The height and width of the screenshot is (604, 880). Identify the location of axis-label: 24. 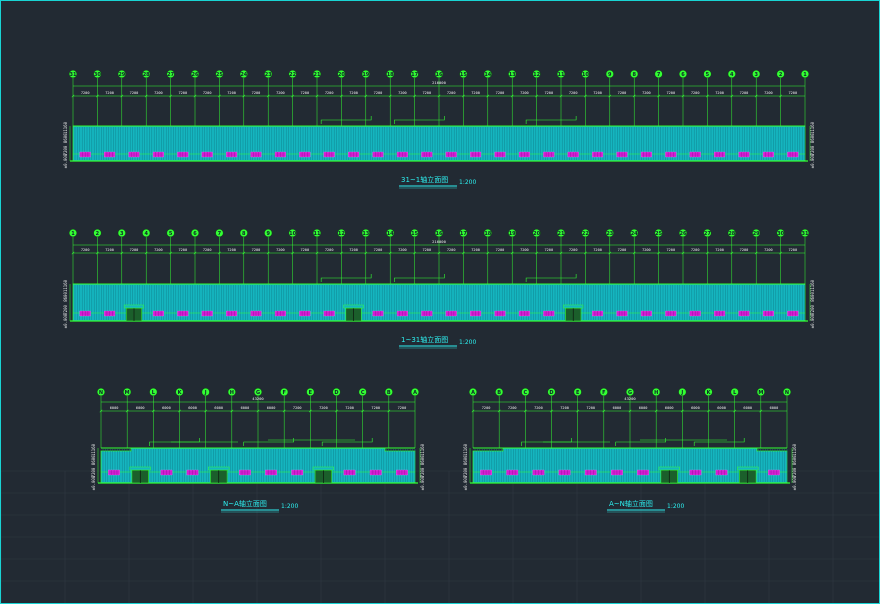
(243, 75).